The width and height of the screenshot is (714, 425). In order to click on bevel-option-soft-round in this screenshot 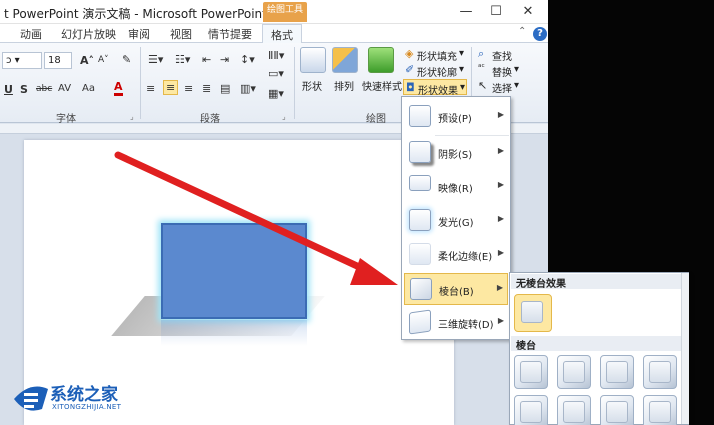, I will do `click(574, 410)`.